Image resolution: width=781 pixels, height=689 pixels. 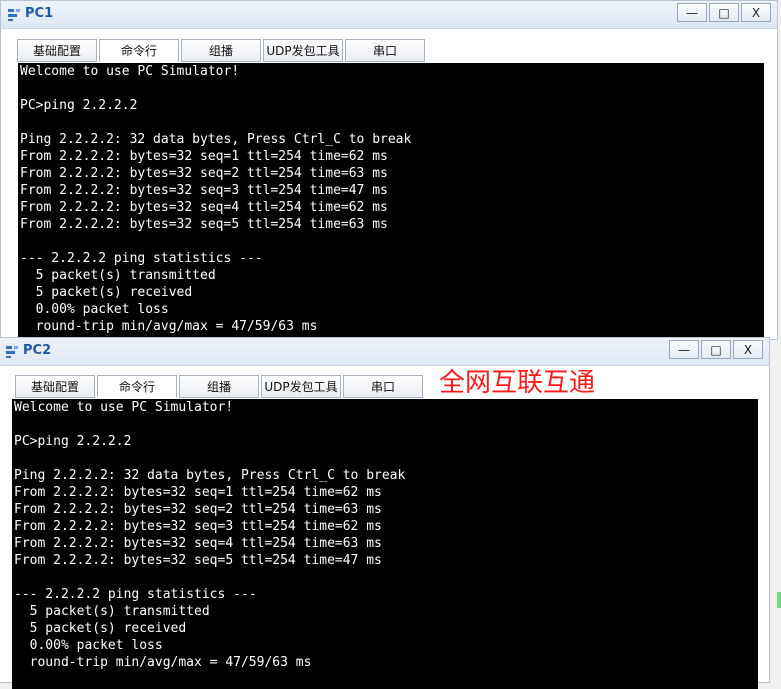 What do you see at coordinates (779, 600) in the screenshot?
I see `edge-marker` at bounding box center [779, 600].